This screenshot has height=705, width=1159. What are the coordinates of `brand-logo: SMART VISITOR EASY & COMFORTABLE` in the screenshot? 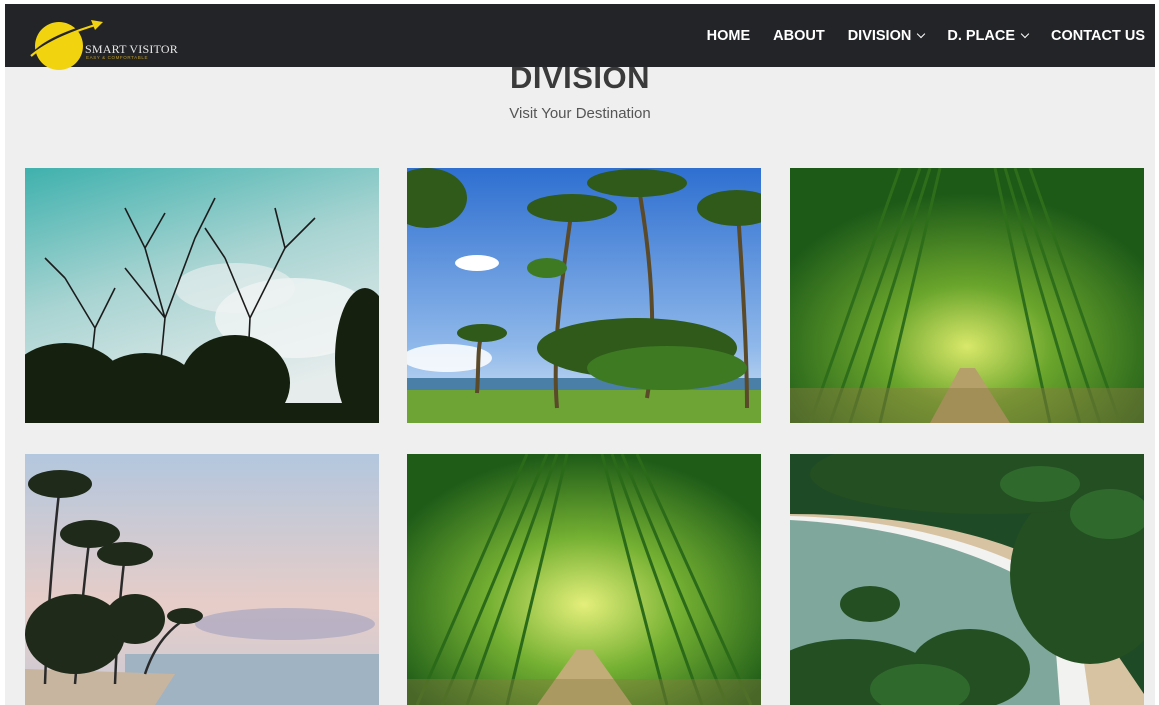 It's located at (104, 46).